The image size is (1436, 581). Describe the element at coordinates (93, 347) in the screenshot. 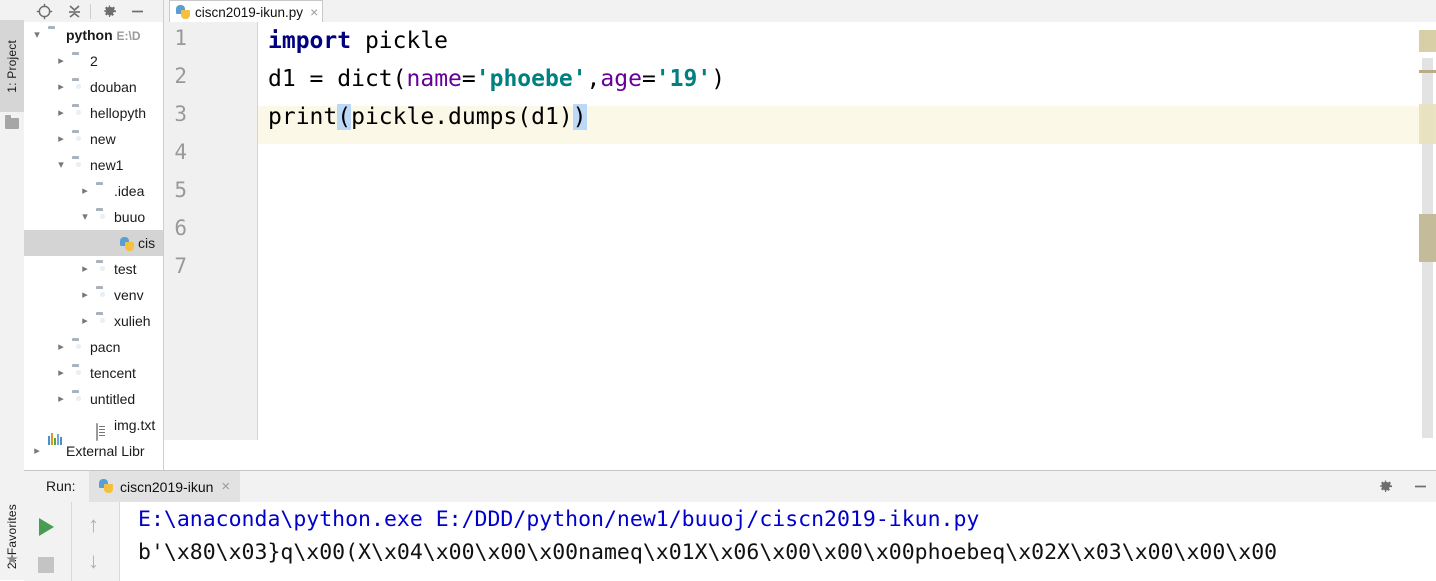

I see `tree-item-pacn: ▸ pacn` at that location.